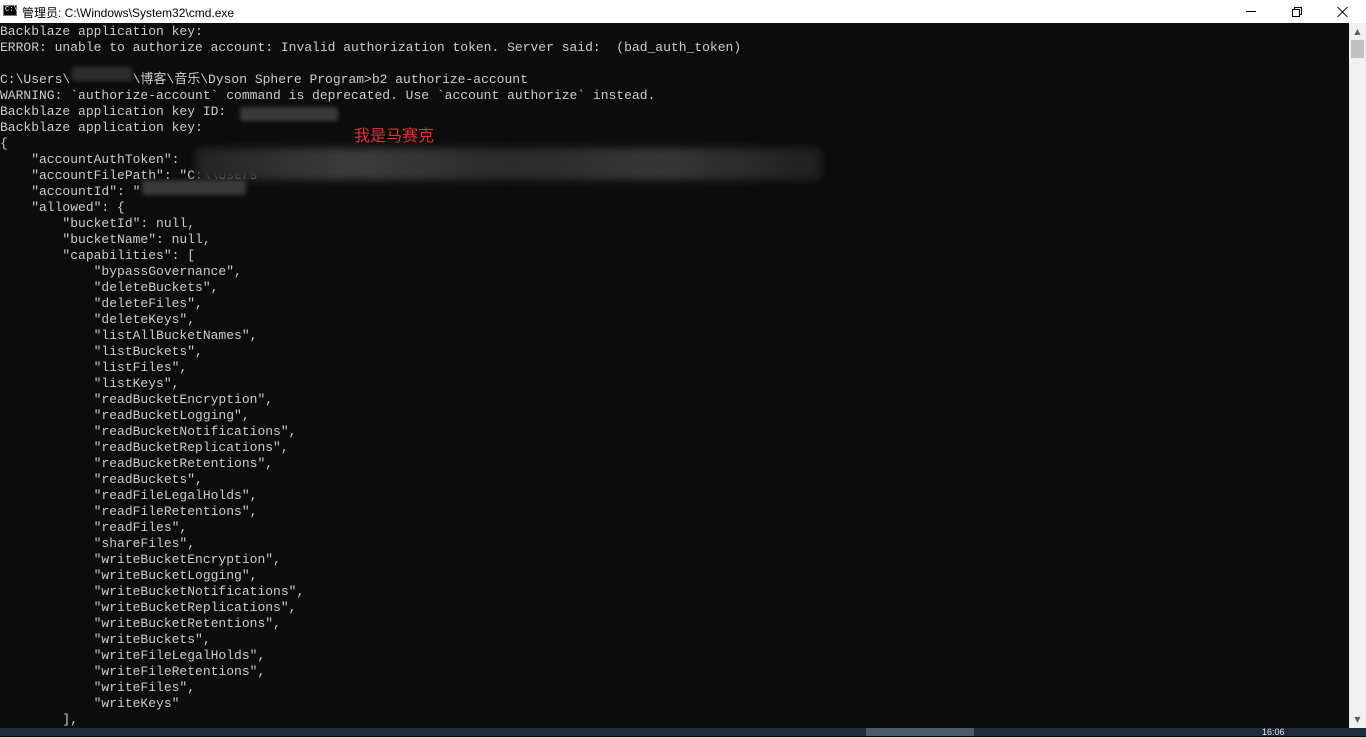 This screenshot has height=737, width=1366. What do you see at coordinates (1357, 49) in the screenshot?
I see `scrollbar-thumb` at bounding box center [1357, 49].